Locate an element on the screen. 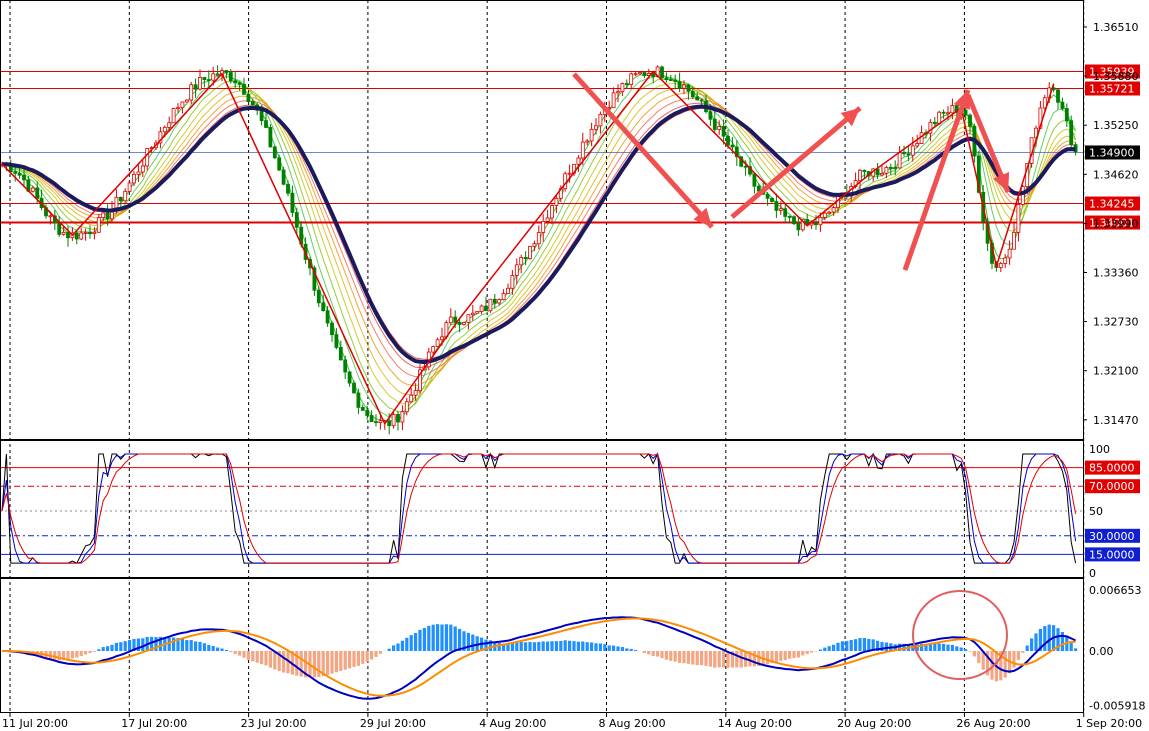 The image size is (1149, 731). osc-tick-label: 100 is located at coordinates (1099, 449).